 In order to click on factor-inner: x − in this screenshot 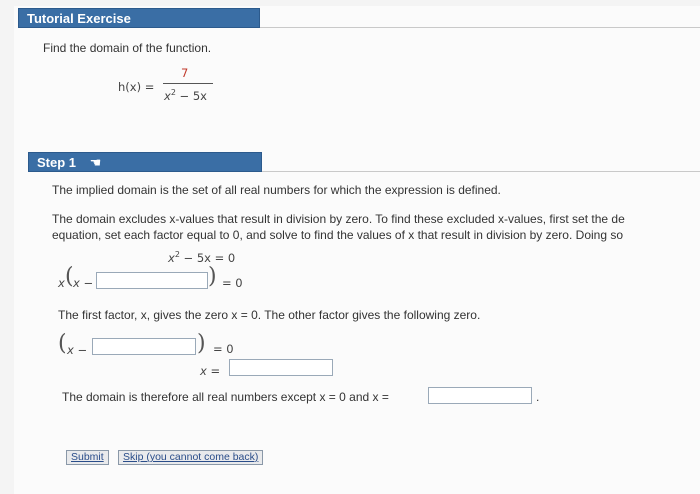, I will do `click(83, 283)`.